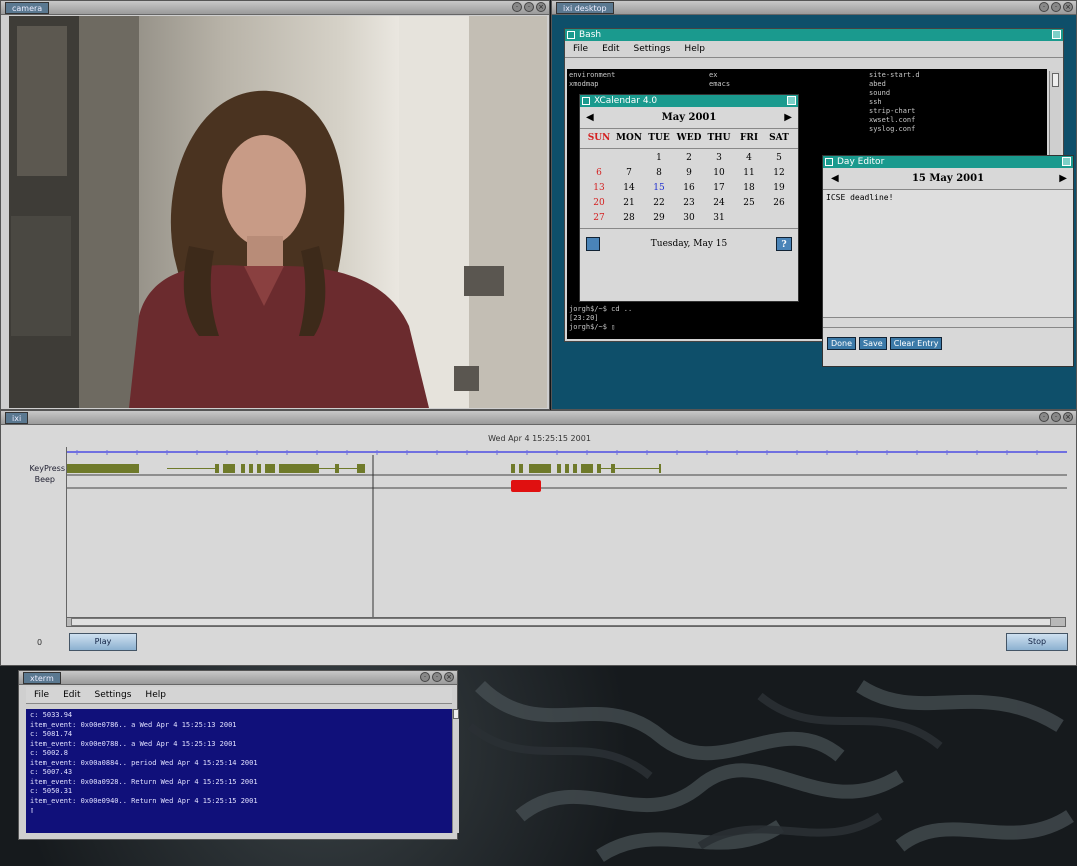  Describe the element at coordinates (238, 678) in the screenshot. I see `xterm-titlebar: xterm · · ×` at that location.